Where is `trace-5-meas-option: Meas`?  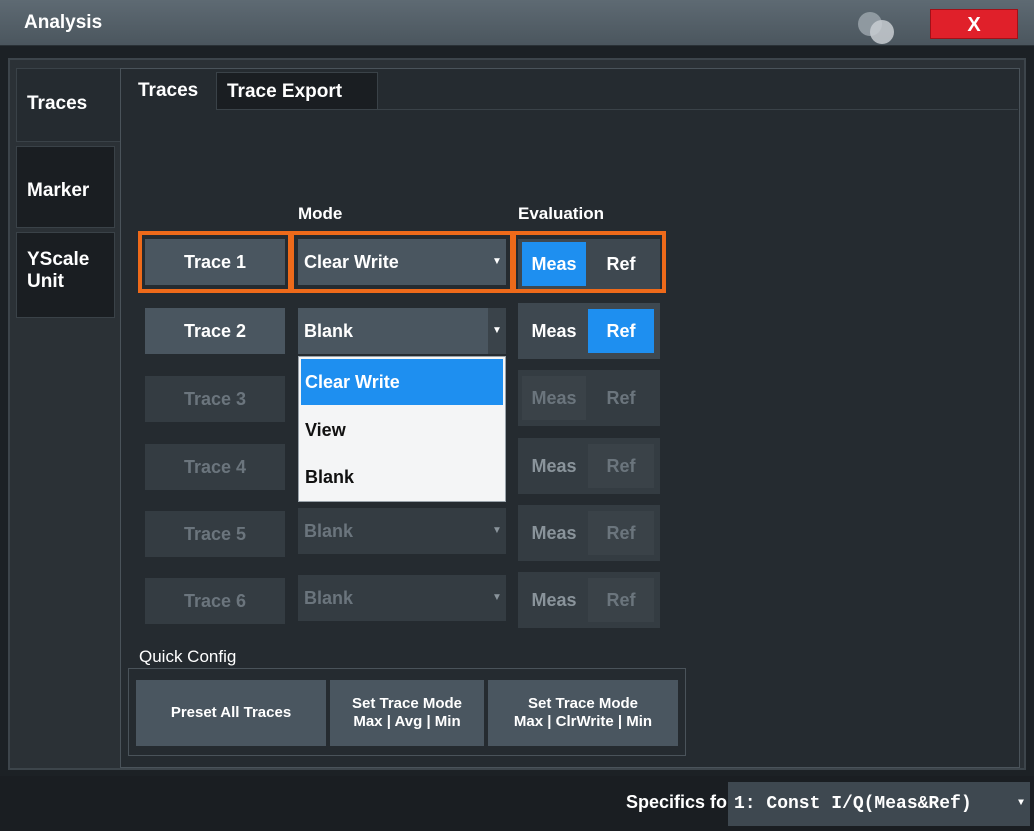 trace-5-meas-option: Meas is located at coordinates (554, 533).